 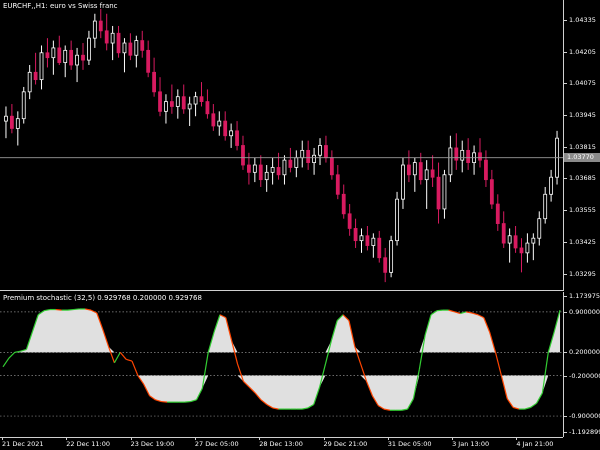 What do you see at coordinates (580, 210) in the screenshot?
I see `price-axis-label: 1.03555` at bounding box center [580, 210].